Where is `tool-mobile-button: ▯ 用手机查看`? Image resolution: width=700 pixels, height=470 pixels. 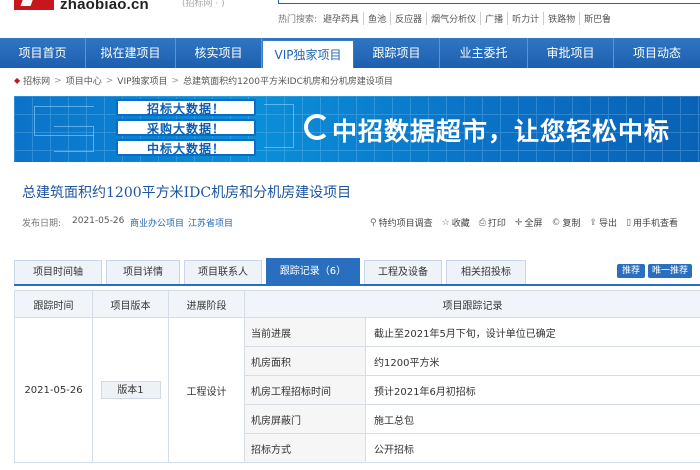
tool-mobile-button: ▯ 用手机查看 is located at coordinates (652, 223).